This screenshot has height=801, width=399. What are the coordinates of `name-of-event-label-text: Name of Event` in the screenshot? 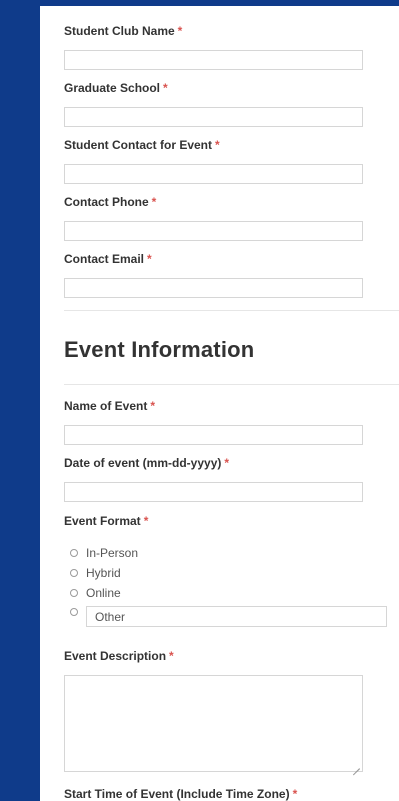 It's located at (106, 406).